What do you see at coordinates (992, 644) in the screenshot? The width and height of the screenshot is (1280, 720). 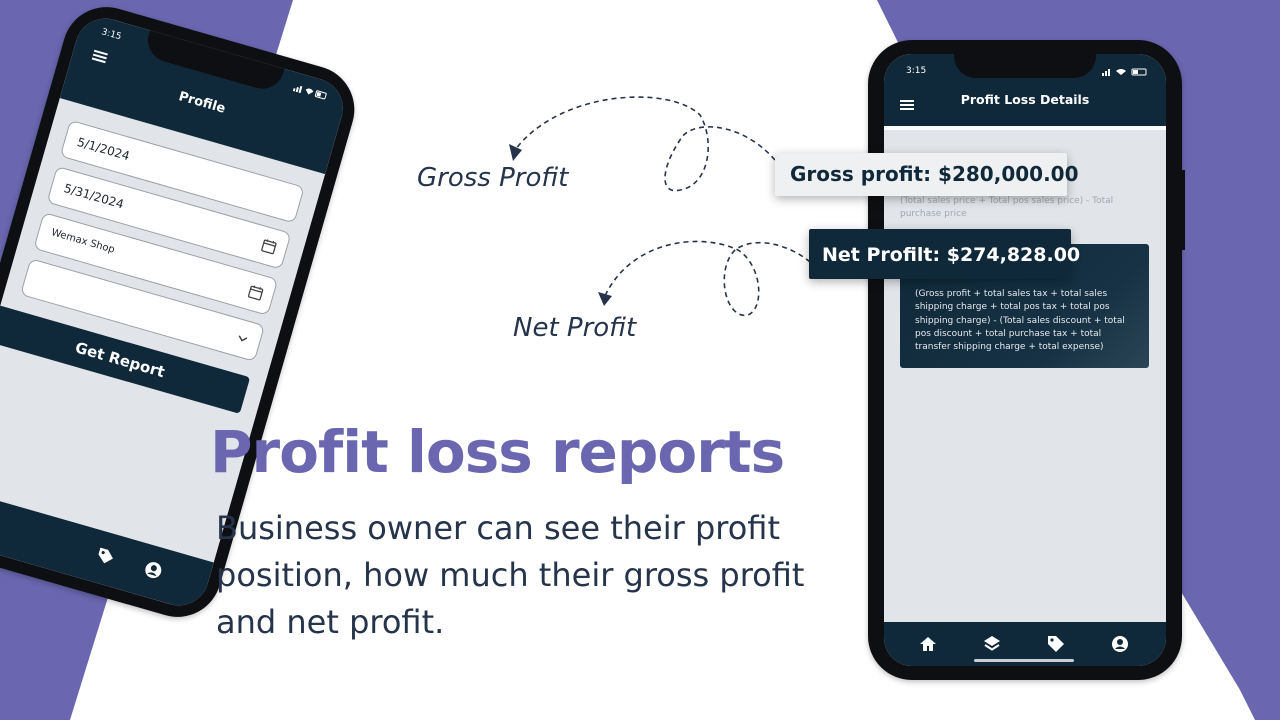 I see `layers-icon` at bounding box center [992, 644].